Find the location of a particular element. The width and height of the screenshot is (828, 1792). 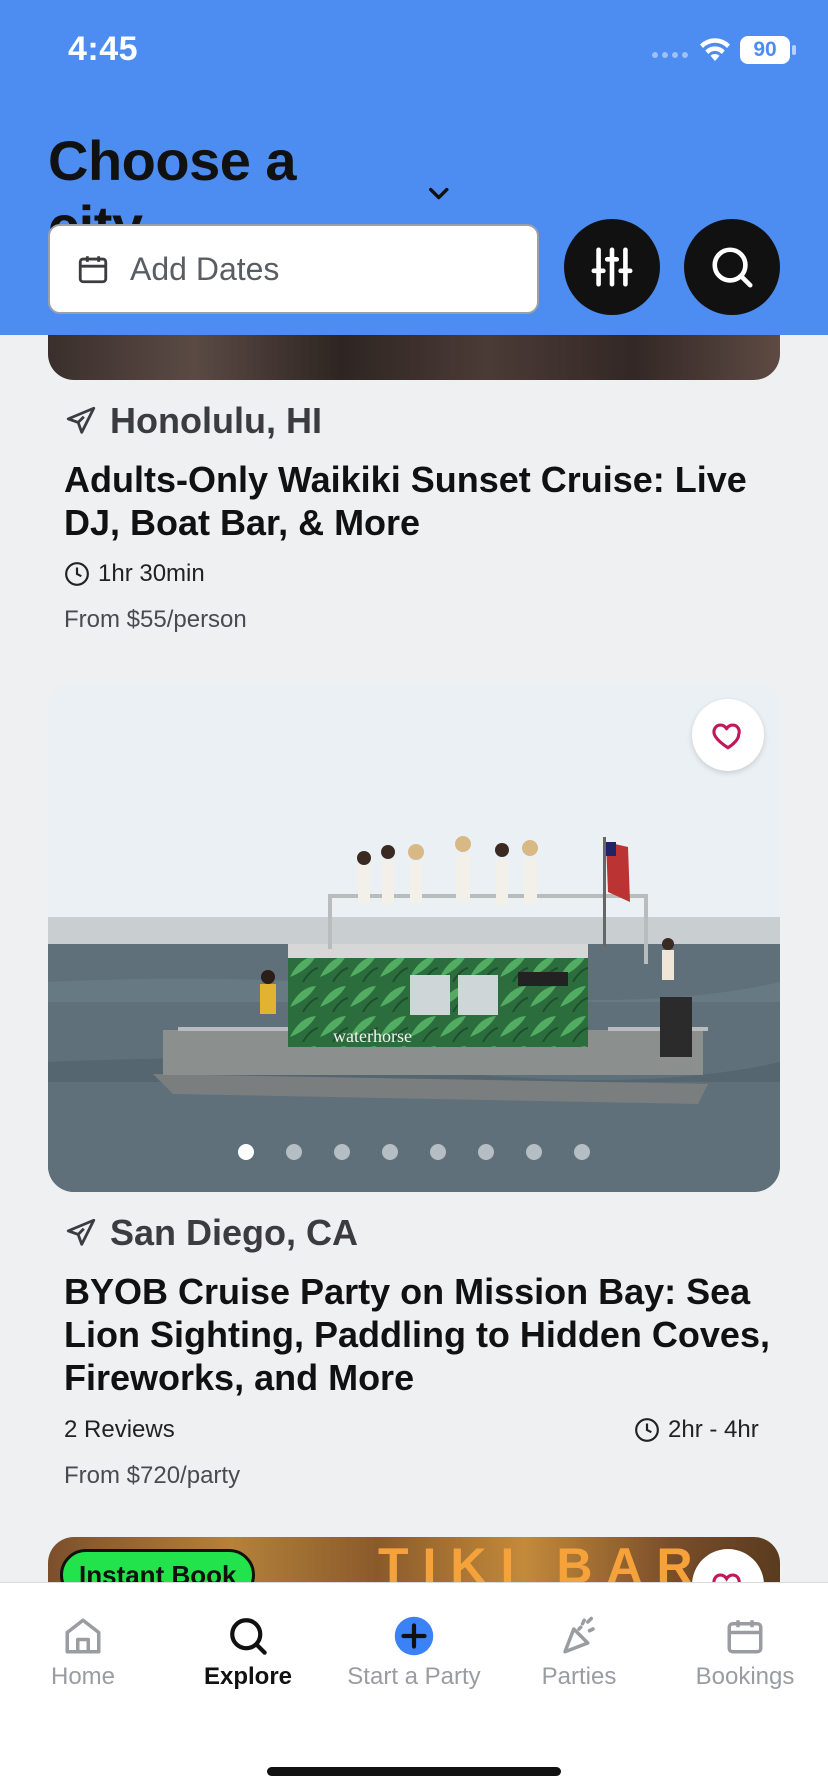

status-time: 4:45 is located at coordinates (103, 49).